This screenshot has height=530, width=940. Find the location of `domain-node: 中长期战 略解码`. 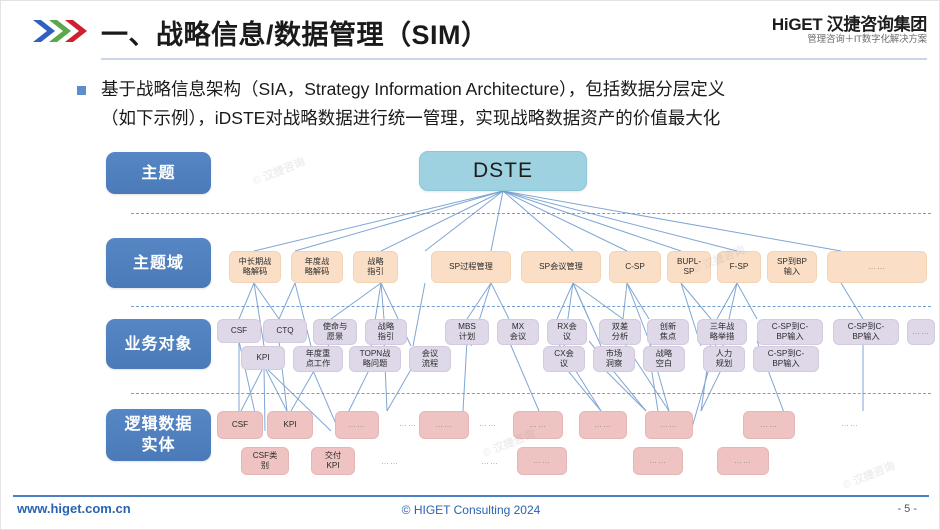

domain-node: 中长期战 略解码 is located at coordinates (255, 267).